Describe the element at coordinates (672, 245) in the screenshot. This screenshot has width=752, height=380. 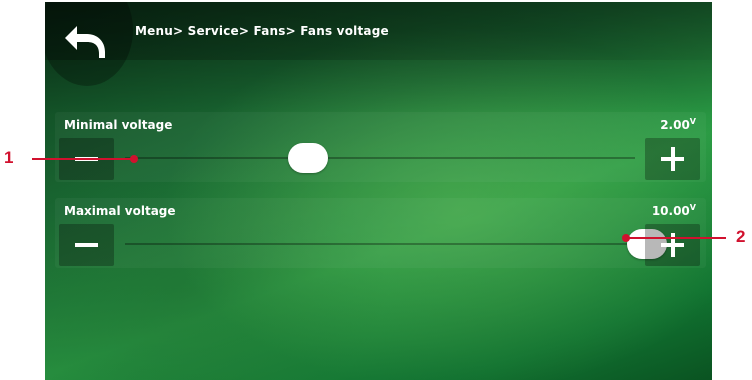
I see `maximal-voltage-increase-button` at that location.